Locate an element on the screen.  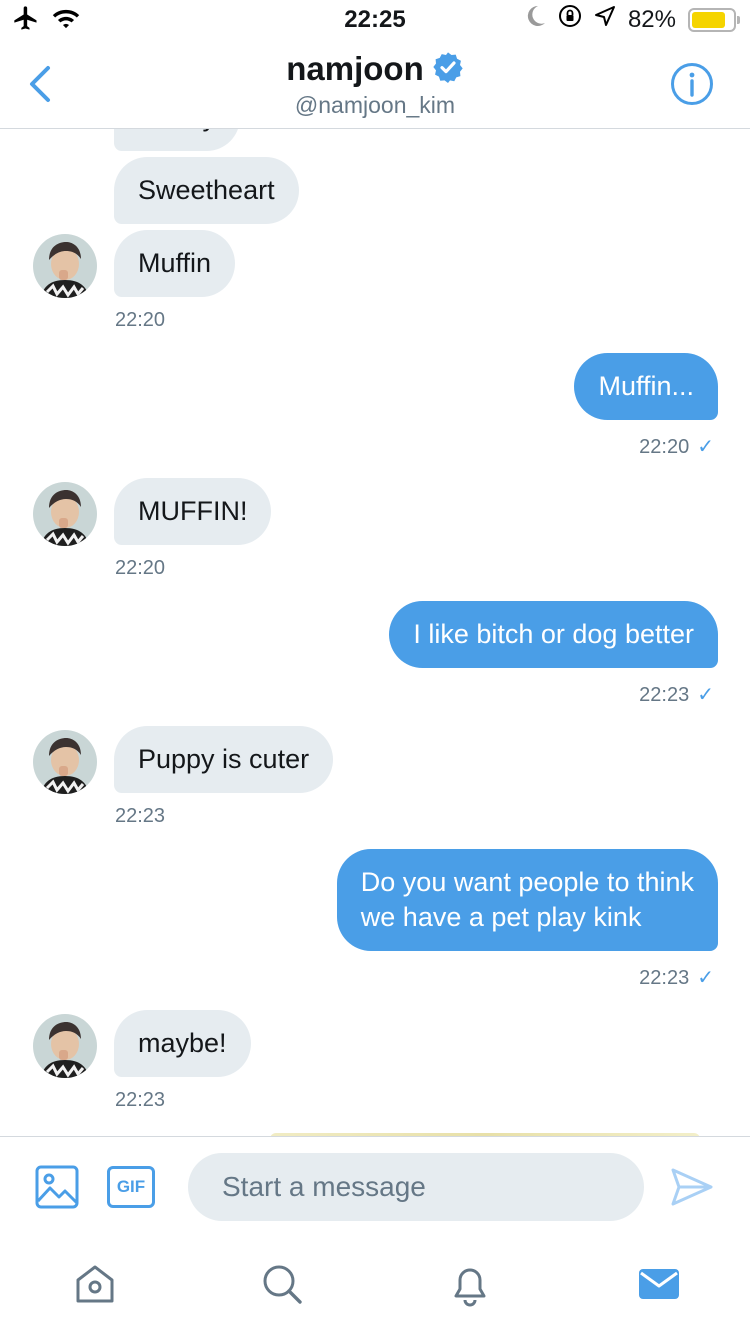
tab-notifications is located at coordinates (470, 1284).